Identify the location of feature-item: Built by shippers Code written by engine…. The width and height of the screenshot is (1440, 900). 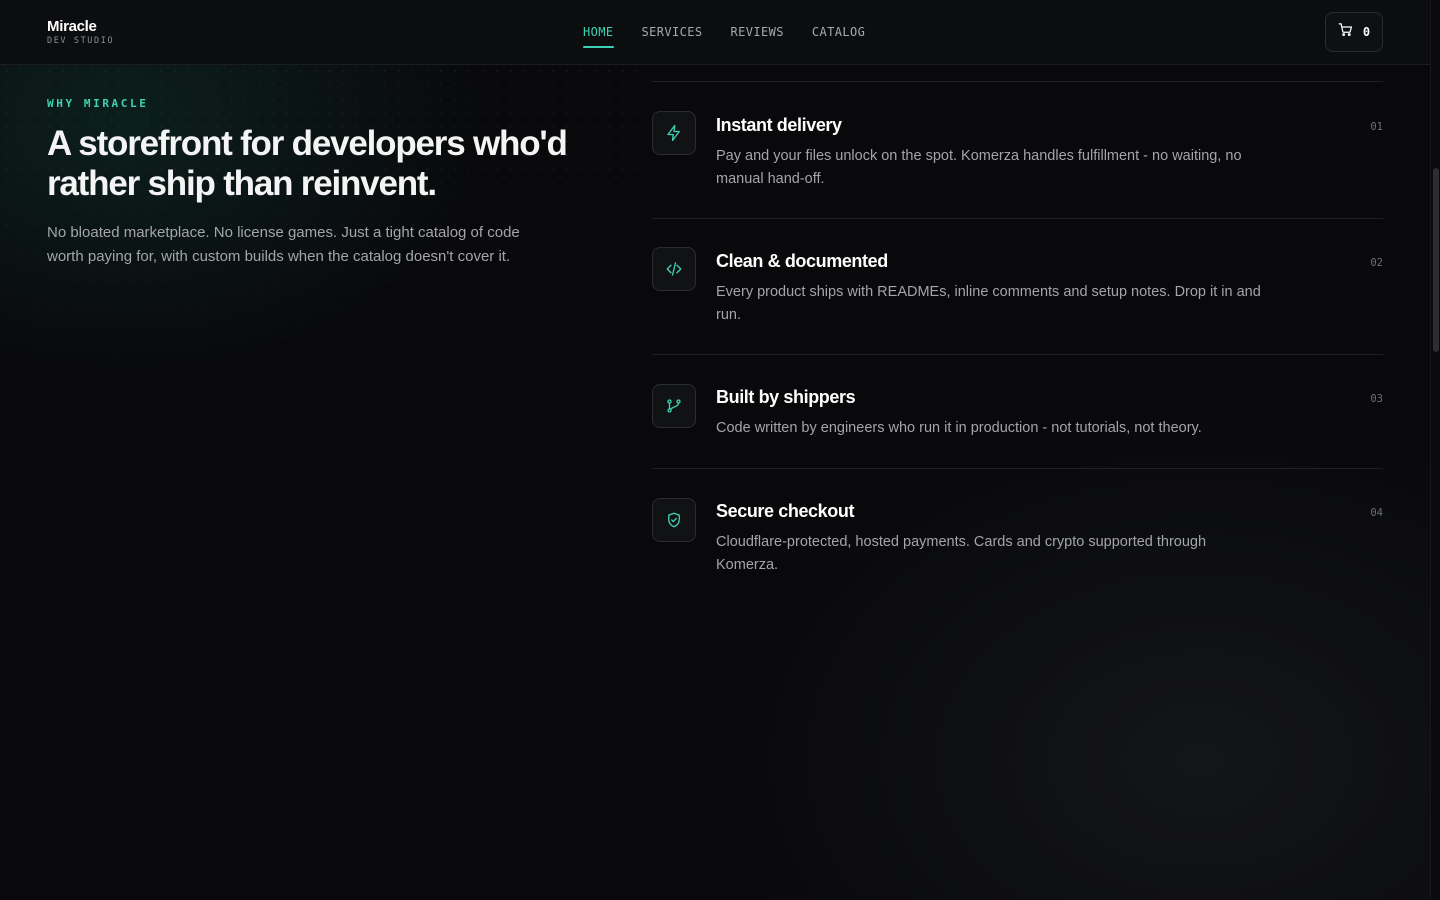
(1017, 411).